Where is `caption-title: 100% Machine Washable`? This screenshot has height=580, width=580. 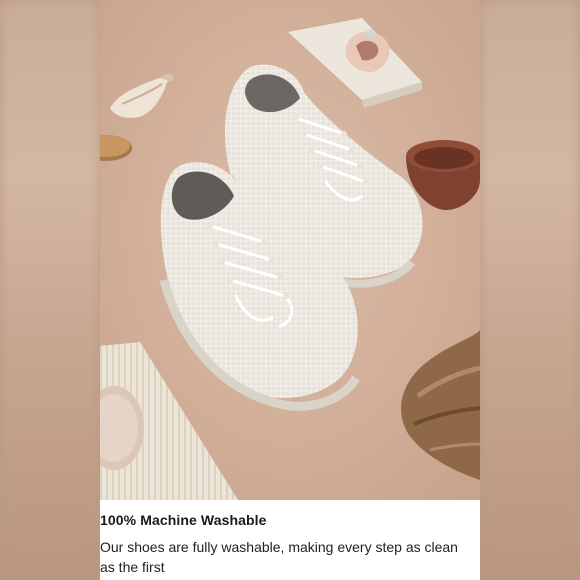
caption-title: 100% Machine Washable is located at coordinates (183, 520).